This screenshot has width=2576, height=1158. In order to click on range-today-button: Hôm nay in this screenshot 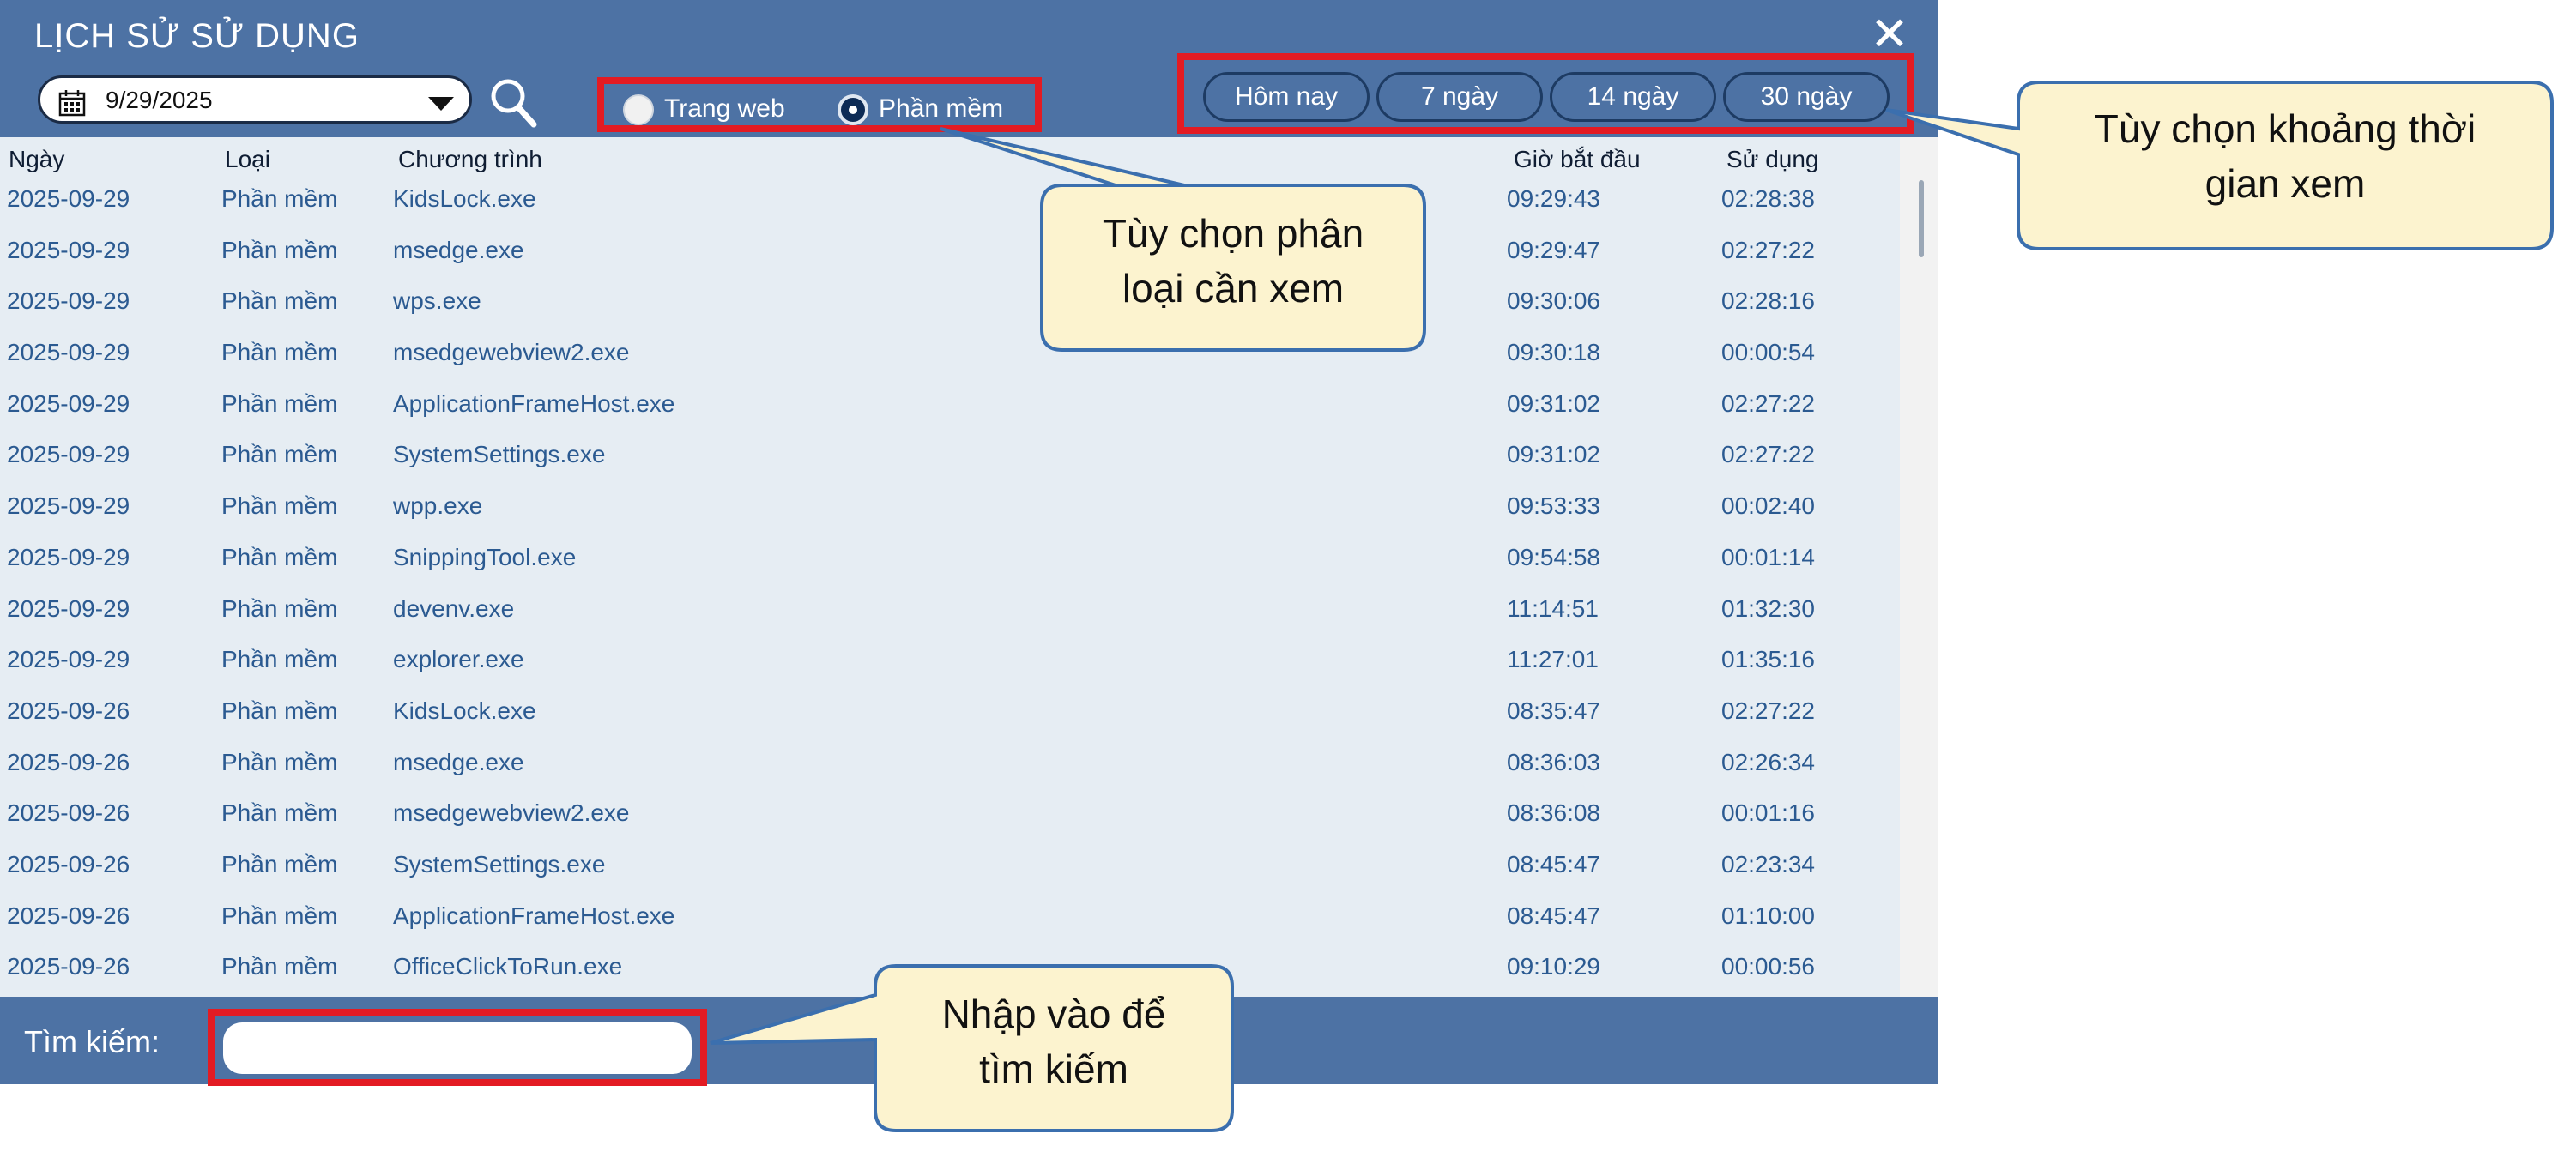, I will do `click(1286, 97)`.